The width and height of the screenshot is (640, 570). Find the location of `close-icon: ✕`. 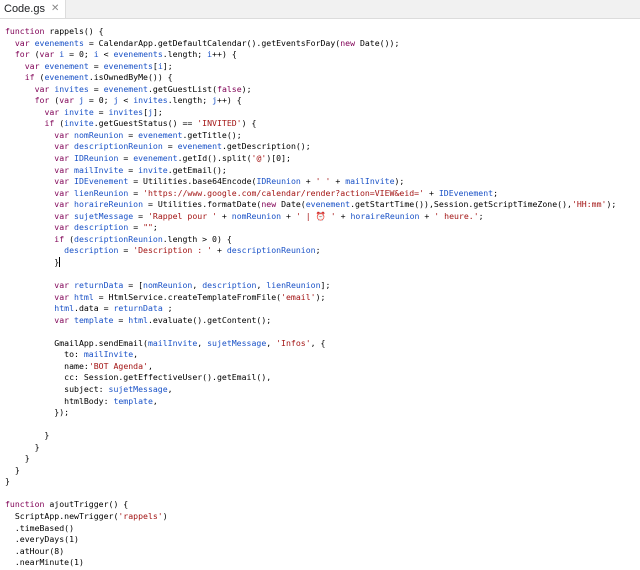

close-icon: ✕ is located at coordinates (55, 9).